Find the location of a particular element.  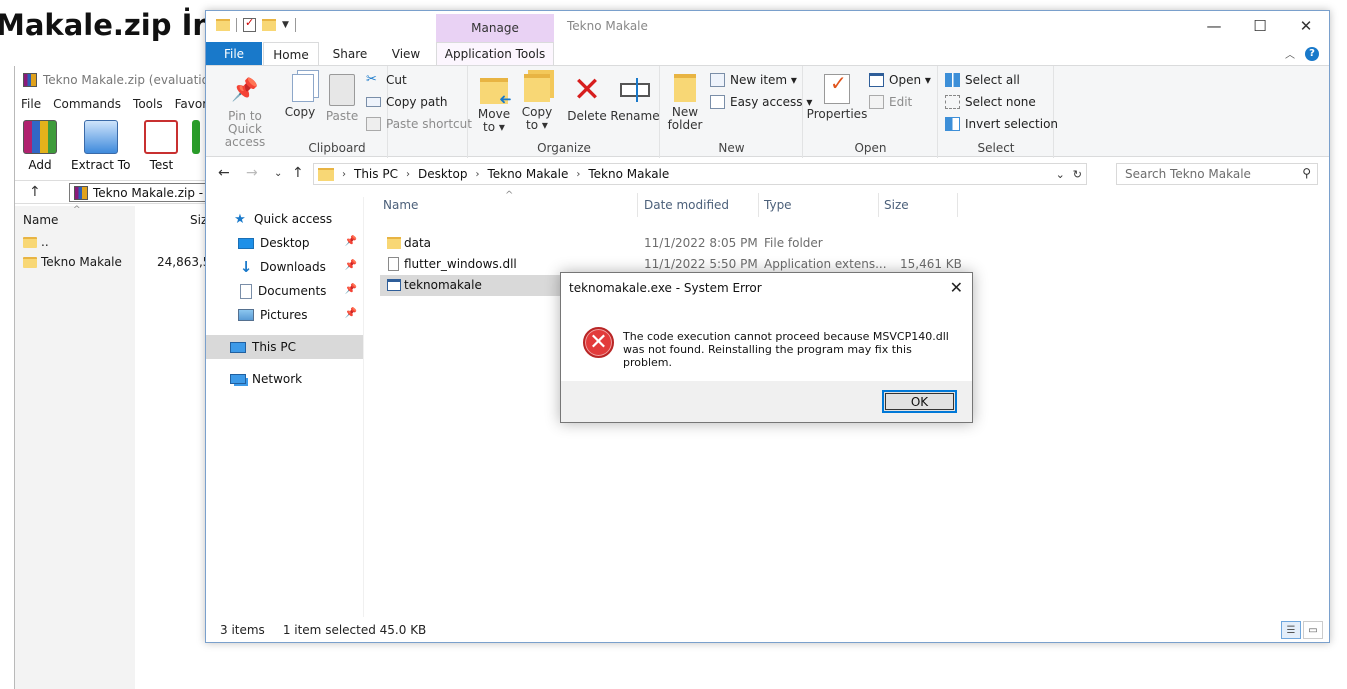

tab-view: View is located at coordinates (406, 53).